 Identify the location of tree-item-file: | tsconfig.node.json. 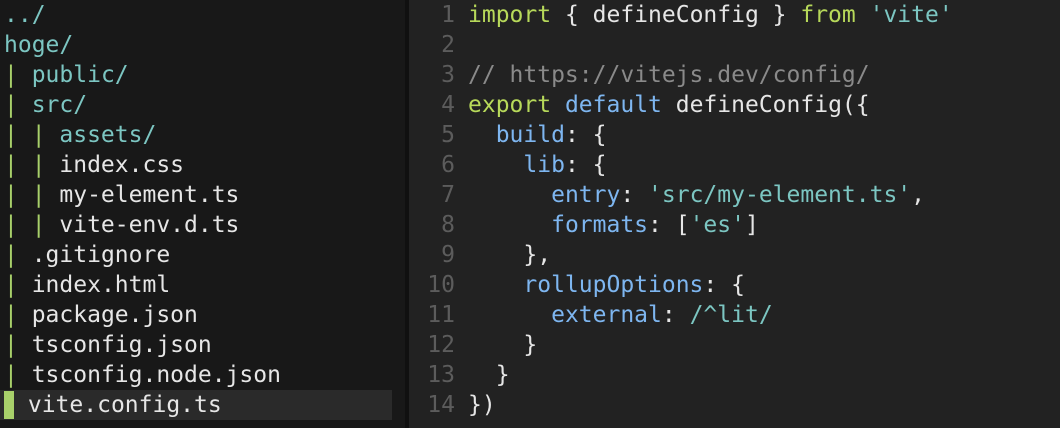
(202, 375).